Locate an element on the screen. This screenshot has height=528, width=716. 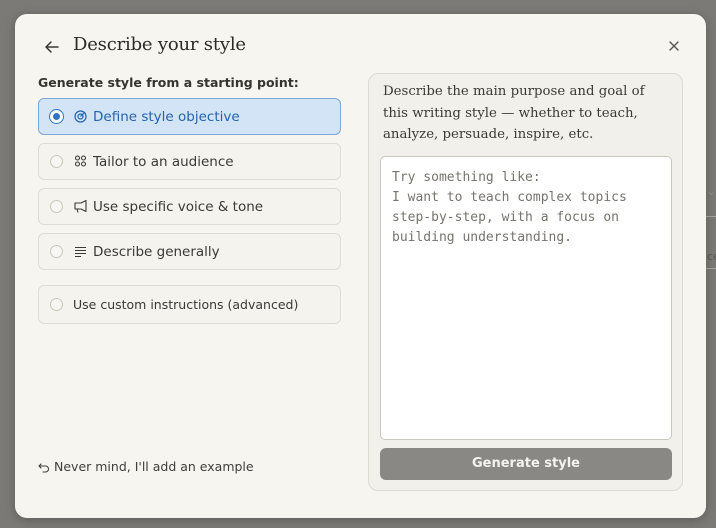
target-icon is located at coordinates (80, 116).